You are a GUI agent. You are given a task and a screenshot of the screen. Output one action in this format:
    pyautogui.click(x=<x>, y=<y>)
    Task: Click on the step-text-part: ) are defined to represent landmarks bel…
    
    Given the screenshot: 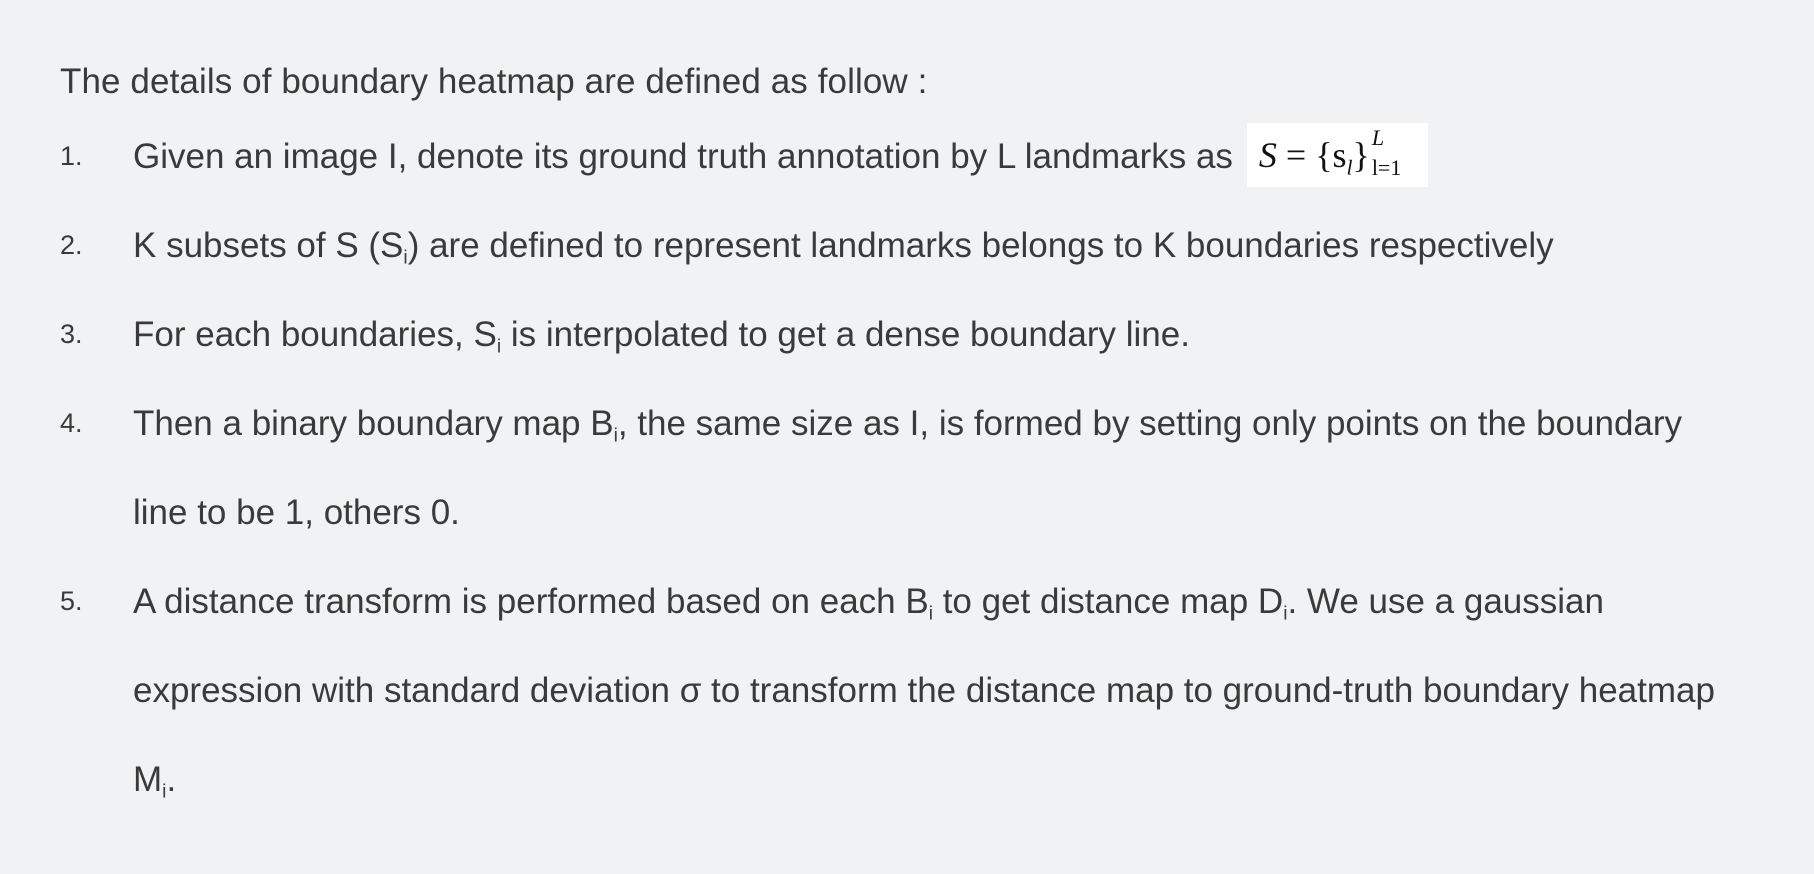 What is the action you would take?
    pyautogui.click(x=980, y=245)
    